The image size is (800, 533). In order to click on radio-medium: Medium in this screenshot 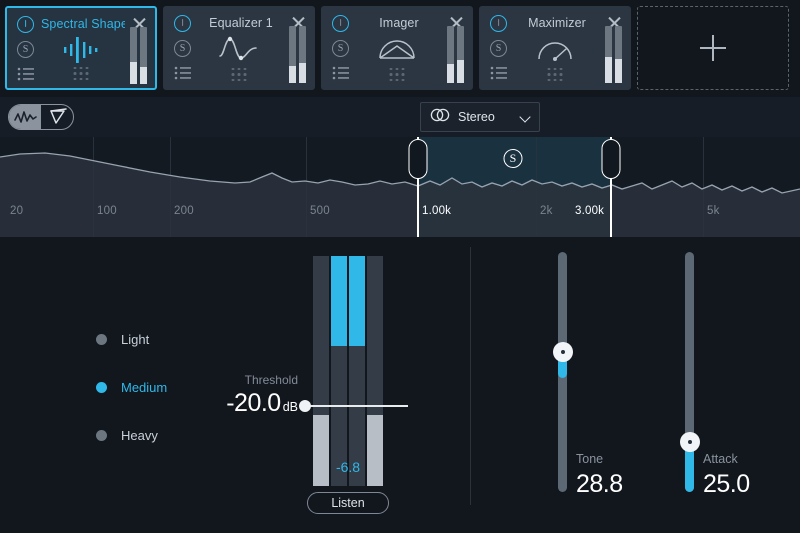, I will do `click(131, 387)`.